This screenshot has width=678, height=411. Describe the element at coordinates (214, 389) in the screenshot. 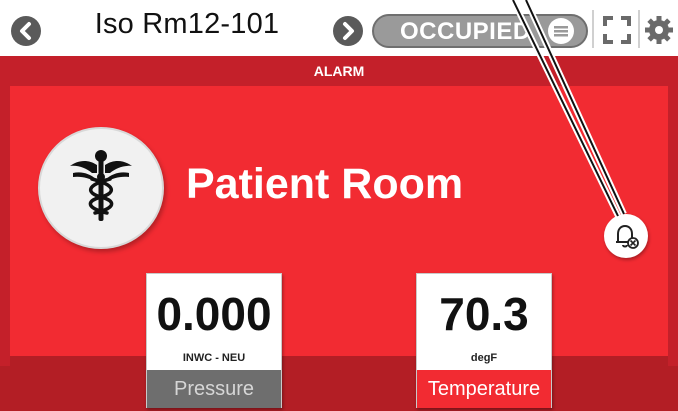

I see `pressure-label: Pressure` at that location.